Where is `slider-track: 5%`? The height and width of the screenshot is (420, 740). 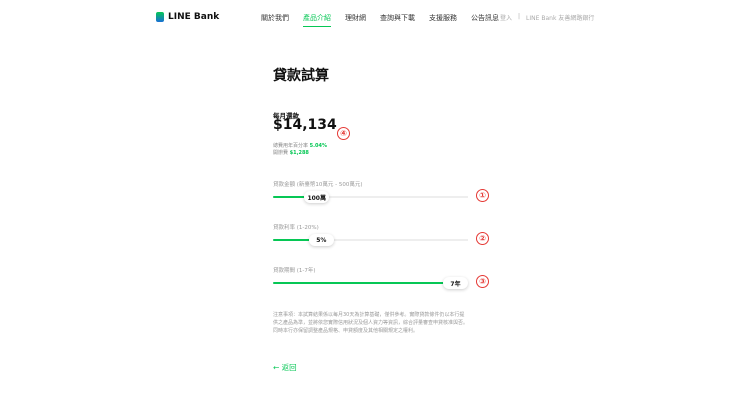
slider-track: 5% is located at coordinates (370, 240).